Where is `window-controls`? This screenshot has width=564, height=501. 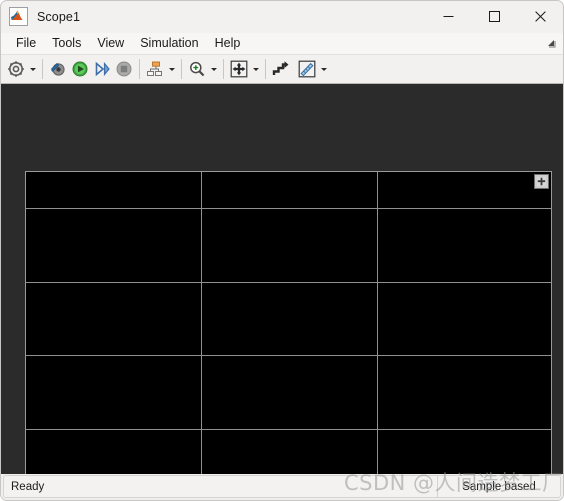
window-controls is located at coordinates (494, 16).